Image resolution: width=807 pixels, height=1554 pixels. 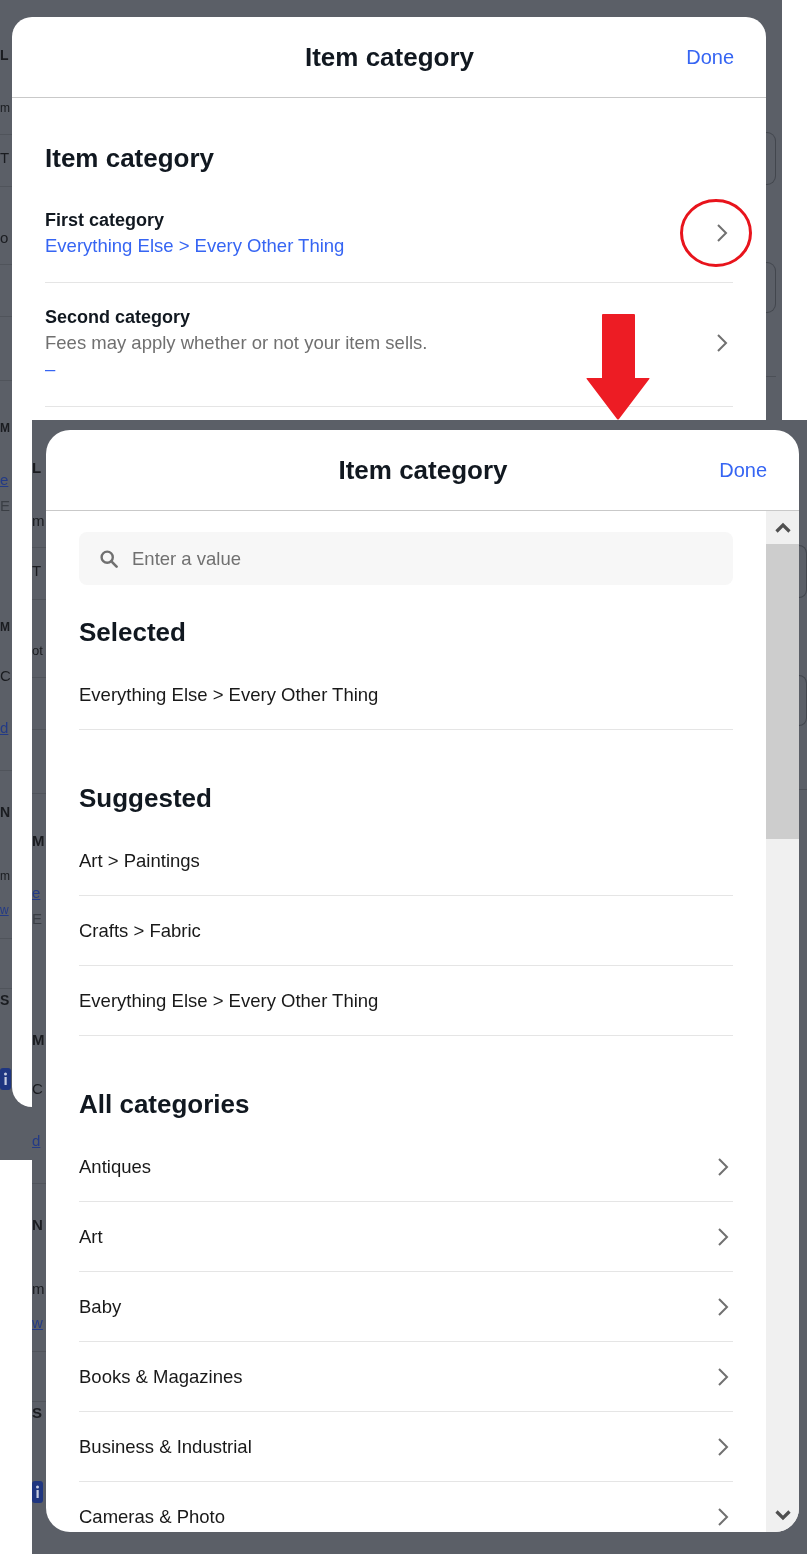 What do you see at coordinates (406, 558) in the screenshot?
I see `search-field: Enter a value` at bounding box center [406, 558].